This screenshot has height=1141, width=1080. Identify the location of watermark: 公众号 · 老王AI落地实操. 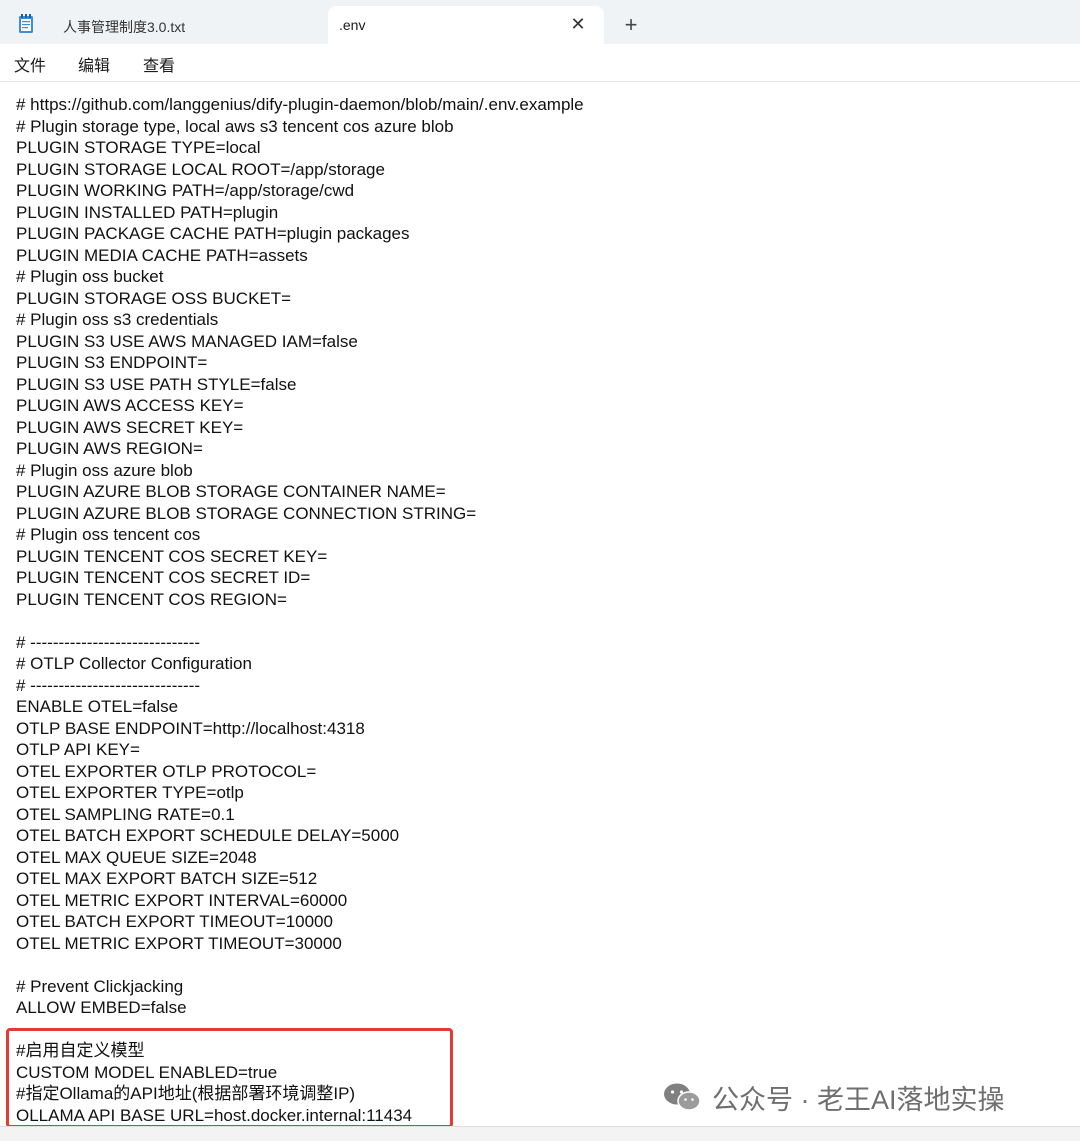
(833, 1097).